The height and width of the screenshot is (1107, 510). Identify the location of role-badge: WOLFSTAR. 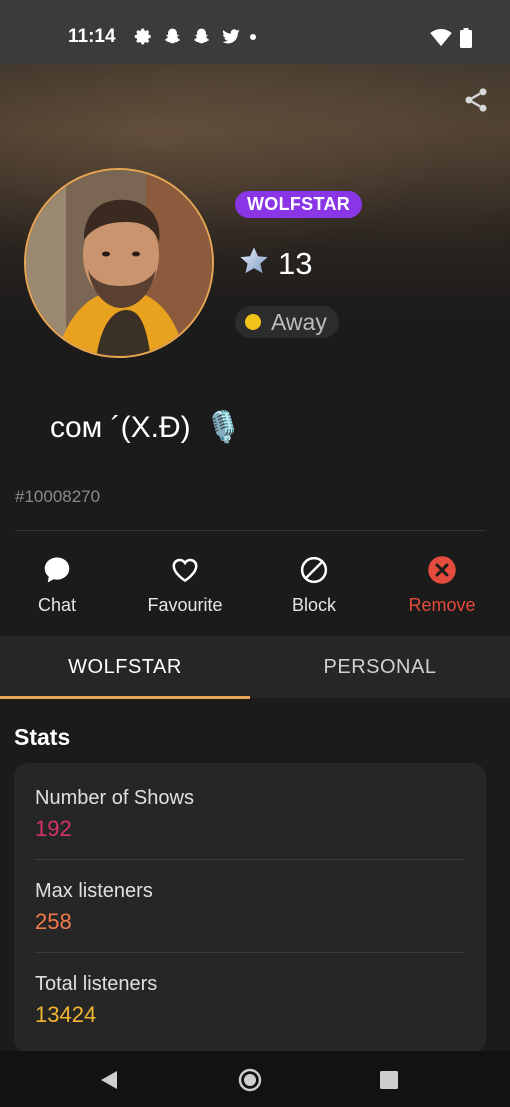
(299, 204).